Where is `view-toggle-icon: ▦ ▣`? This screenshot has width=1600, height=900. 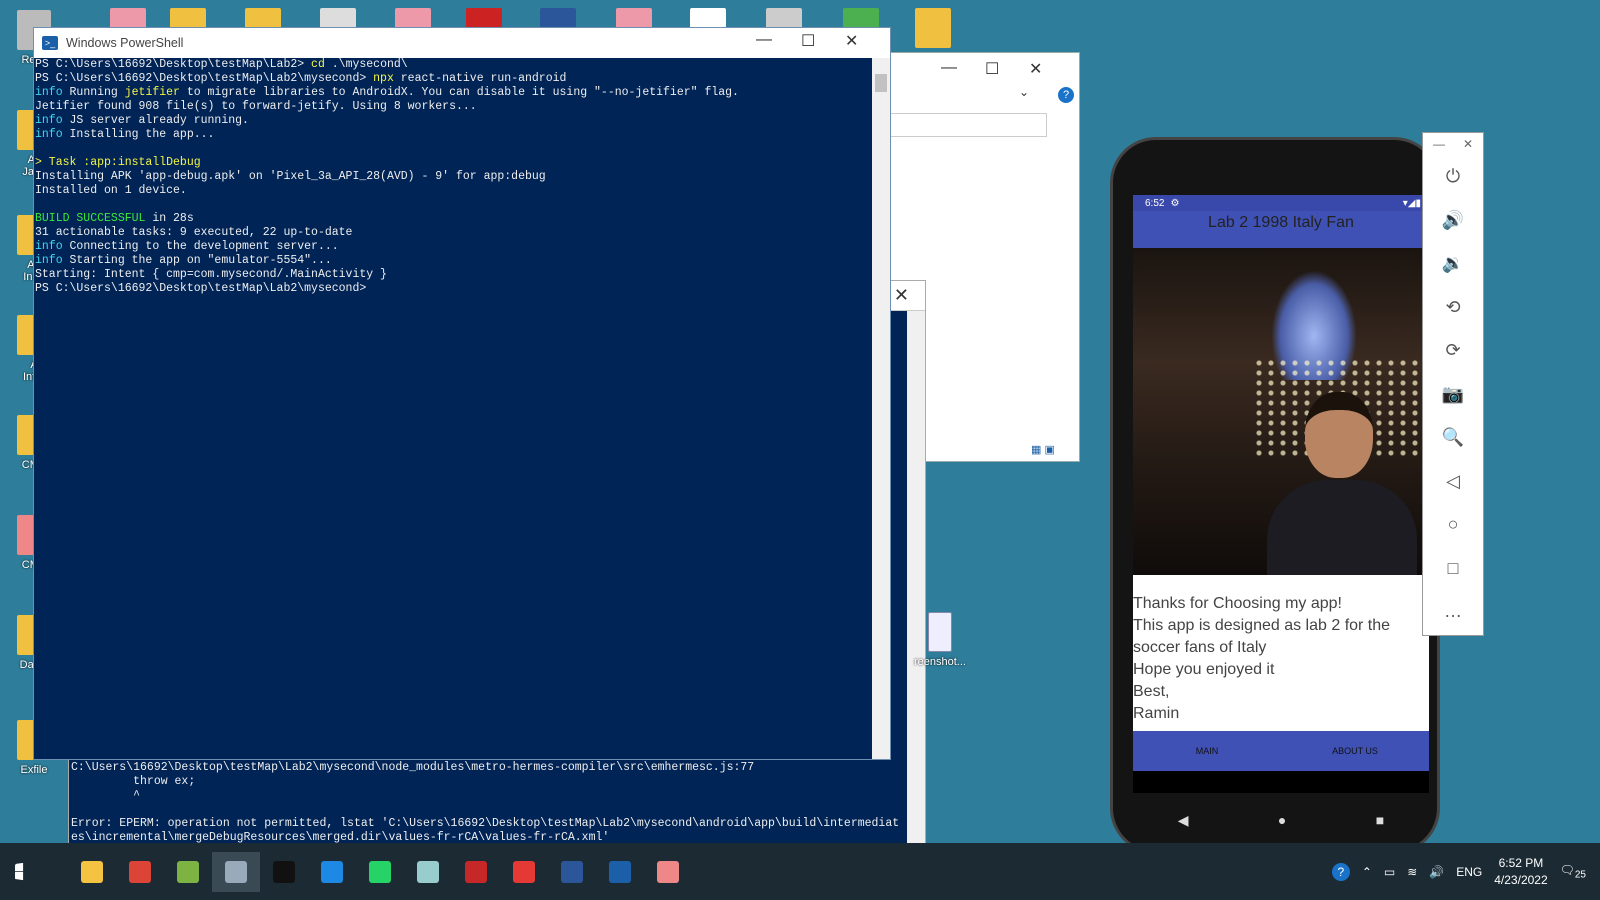
view-toggle-icon: ▦ ▣ is located at coordinates (1043, 449).